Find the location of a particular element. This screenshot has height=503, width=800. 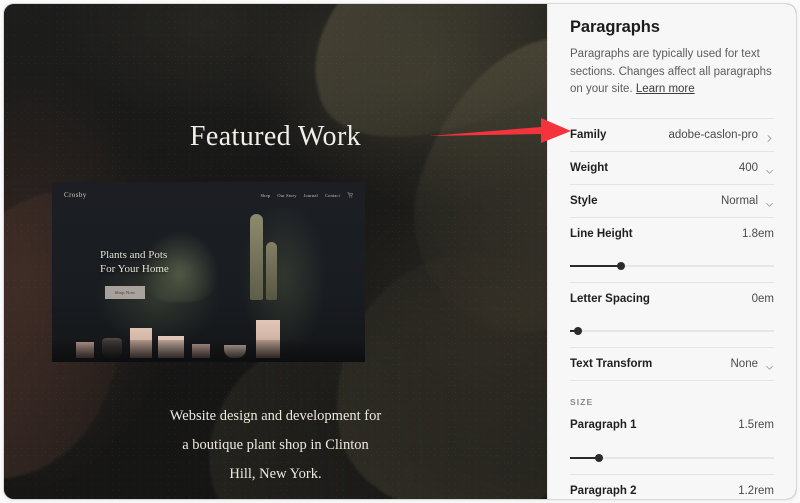

size-section-label: SIZE is located at coordinates (582, 401).